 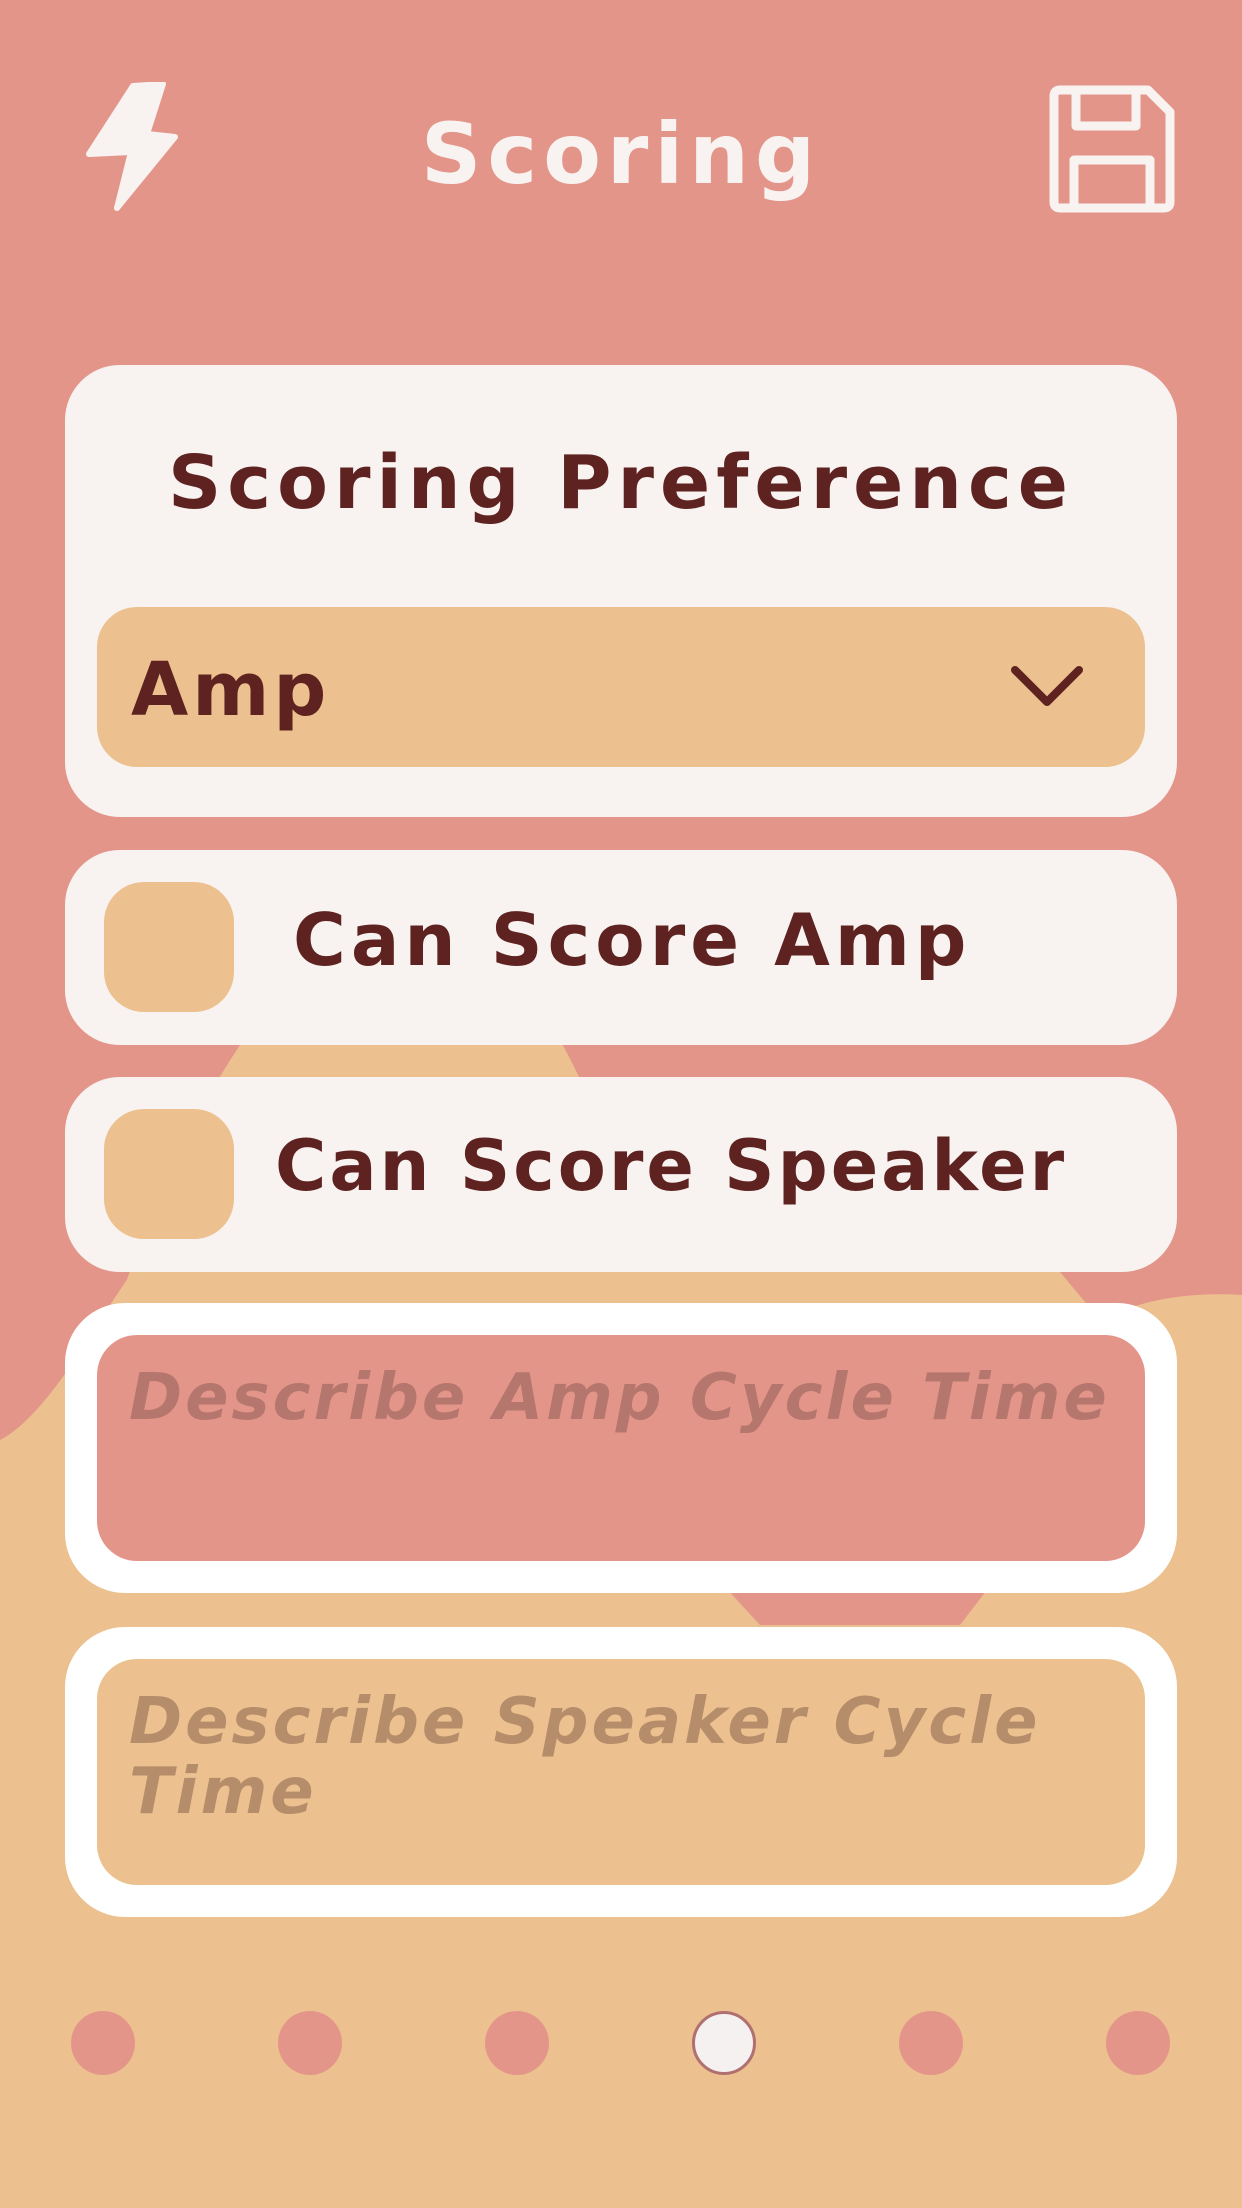 I want to click on chevron-down-icon, so click(x=1047, y=686).